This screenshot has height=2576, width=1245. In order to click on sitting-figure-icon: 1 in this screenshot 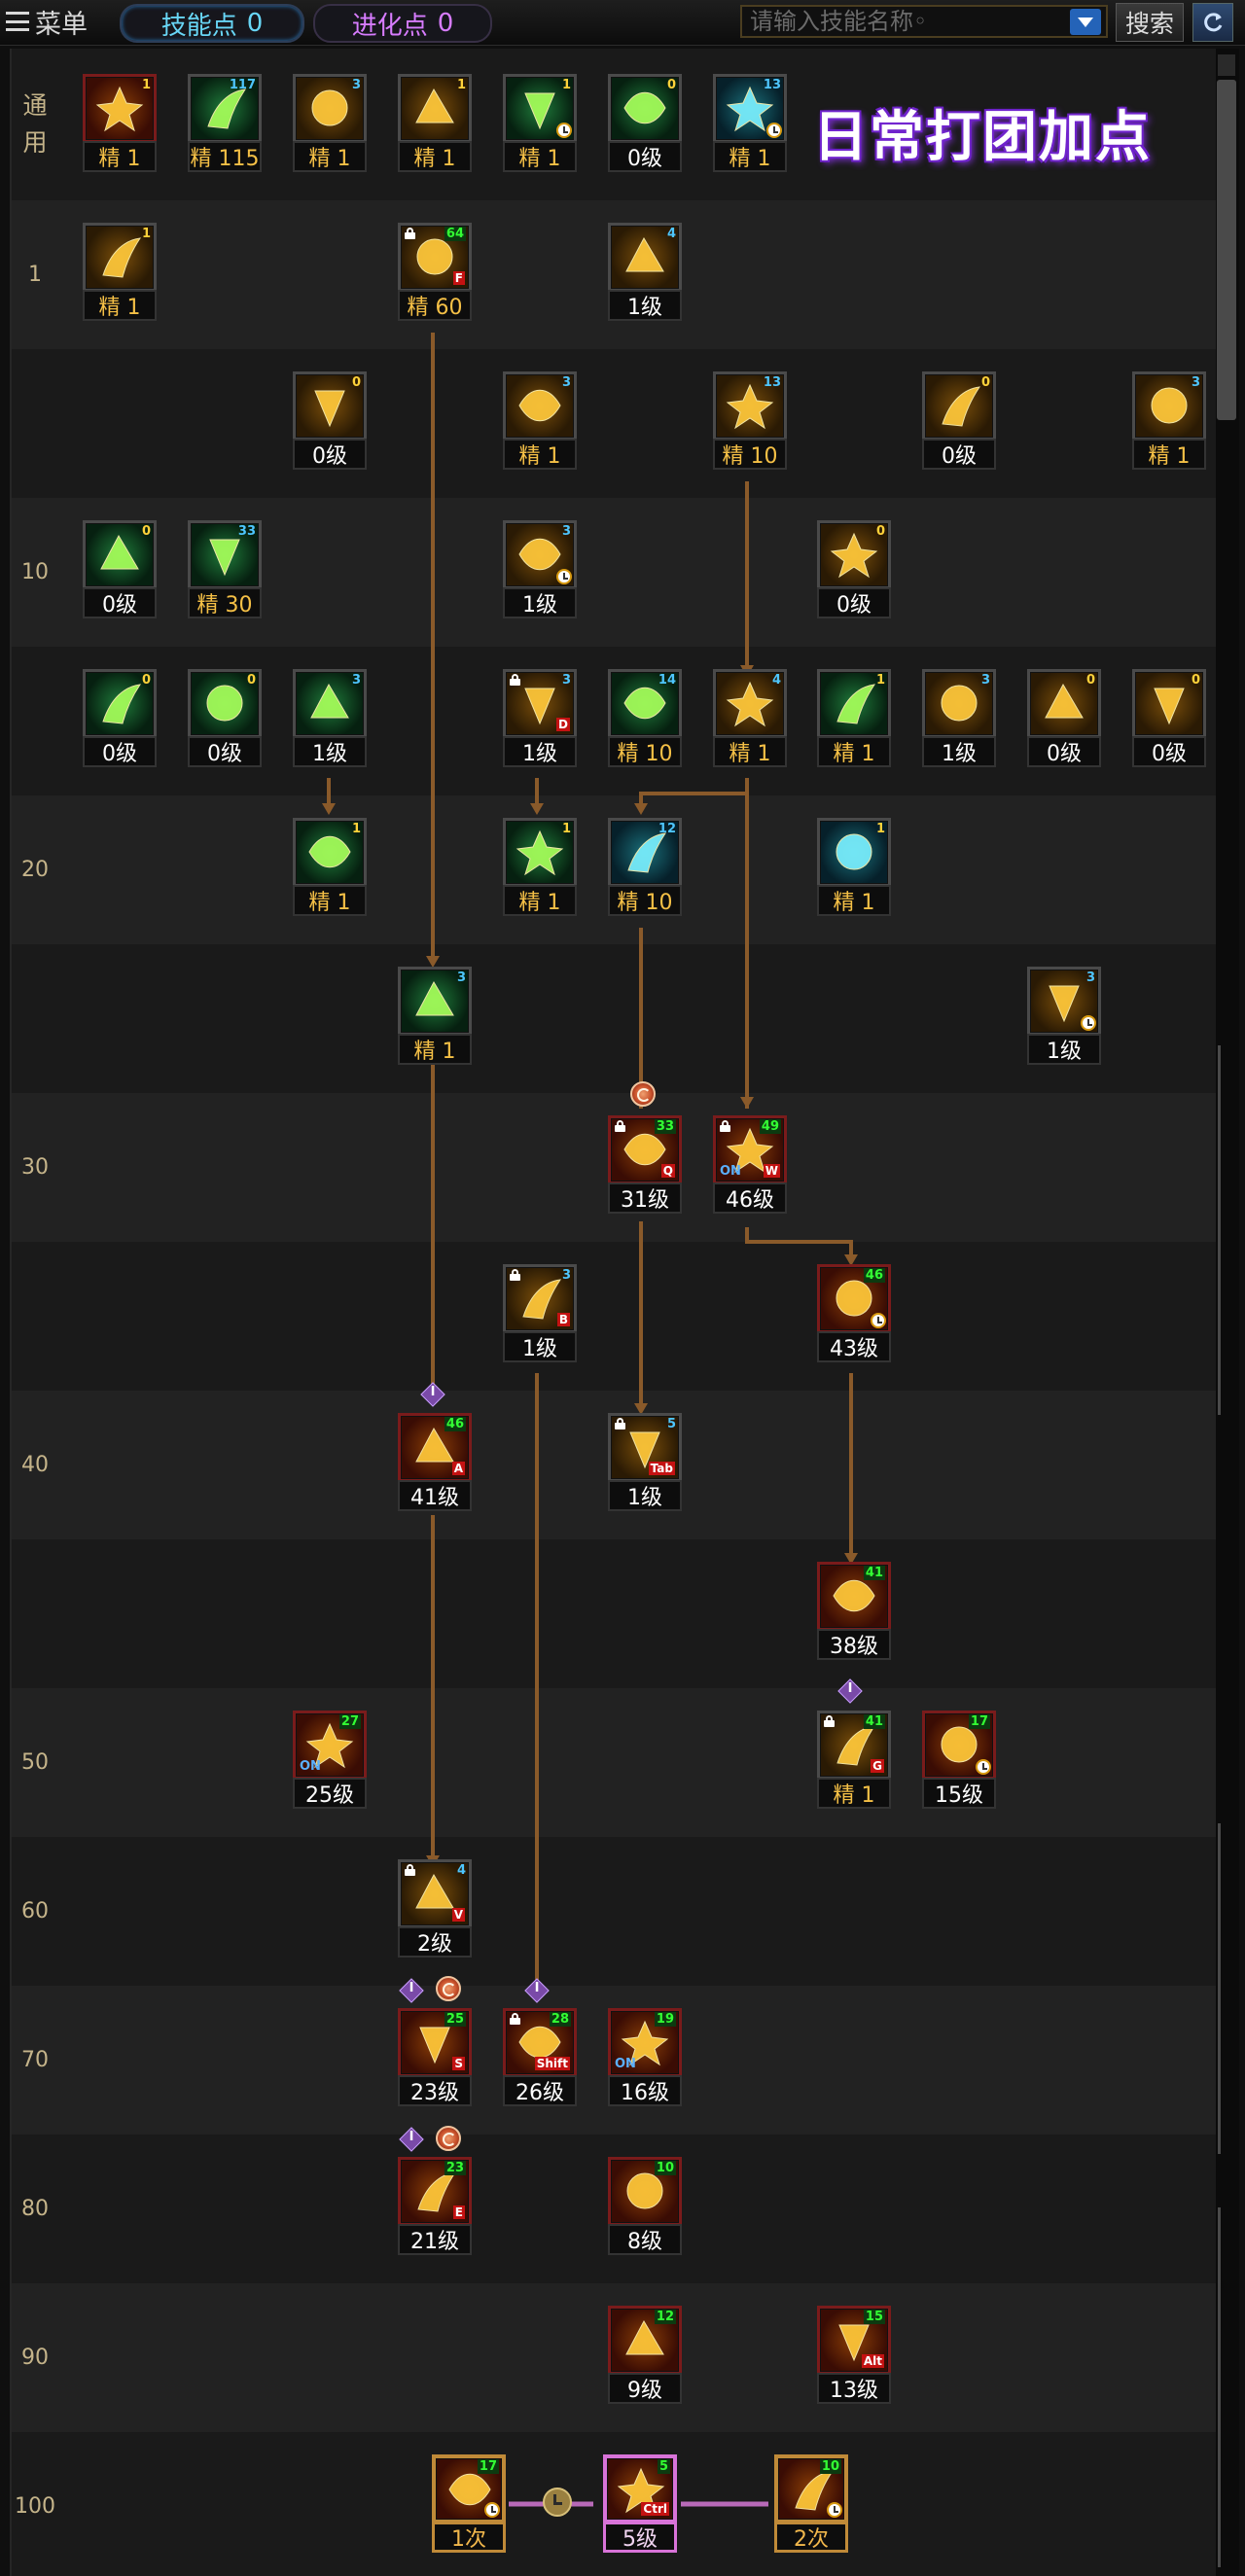, I will do `click(435, 109)`.